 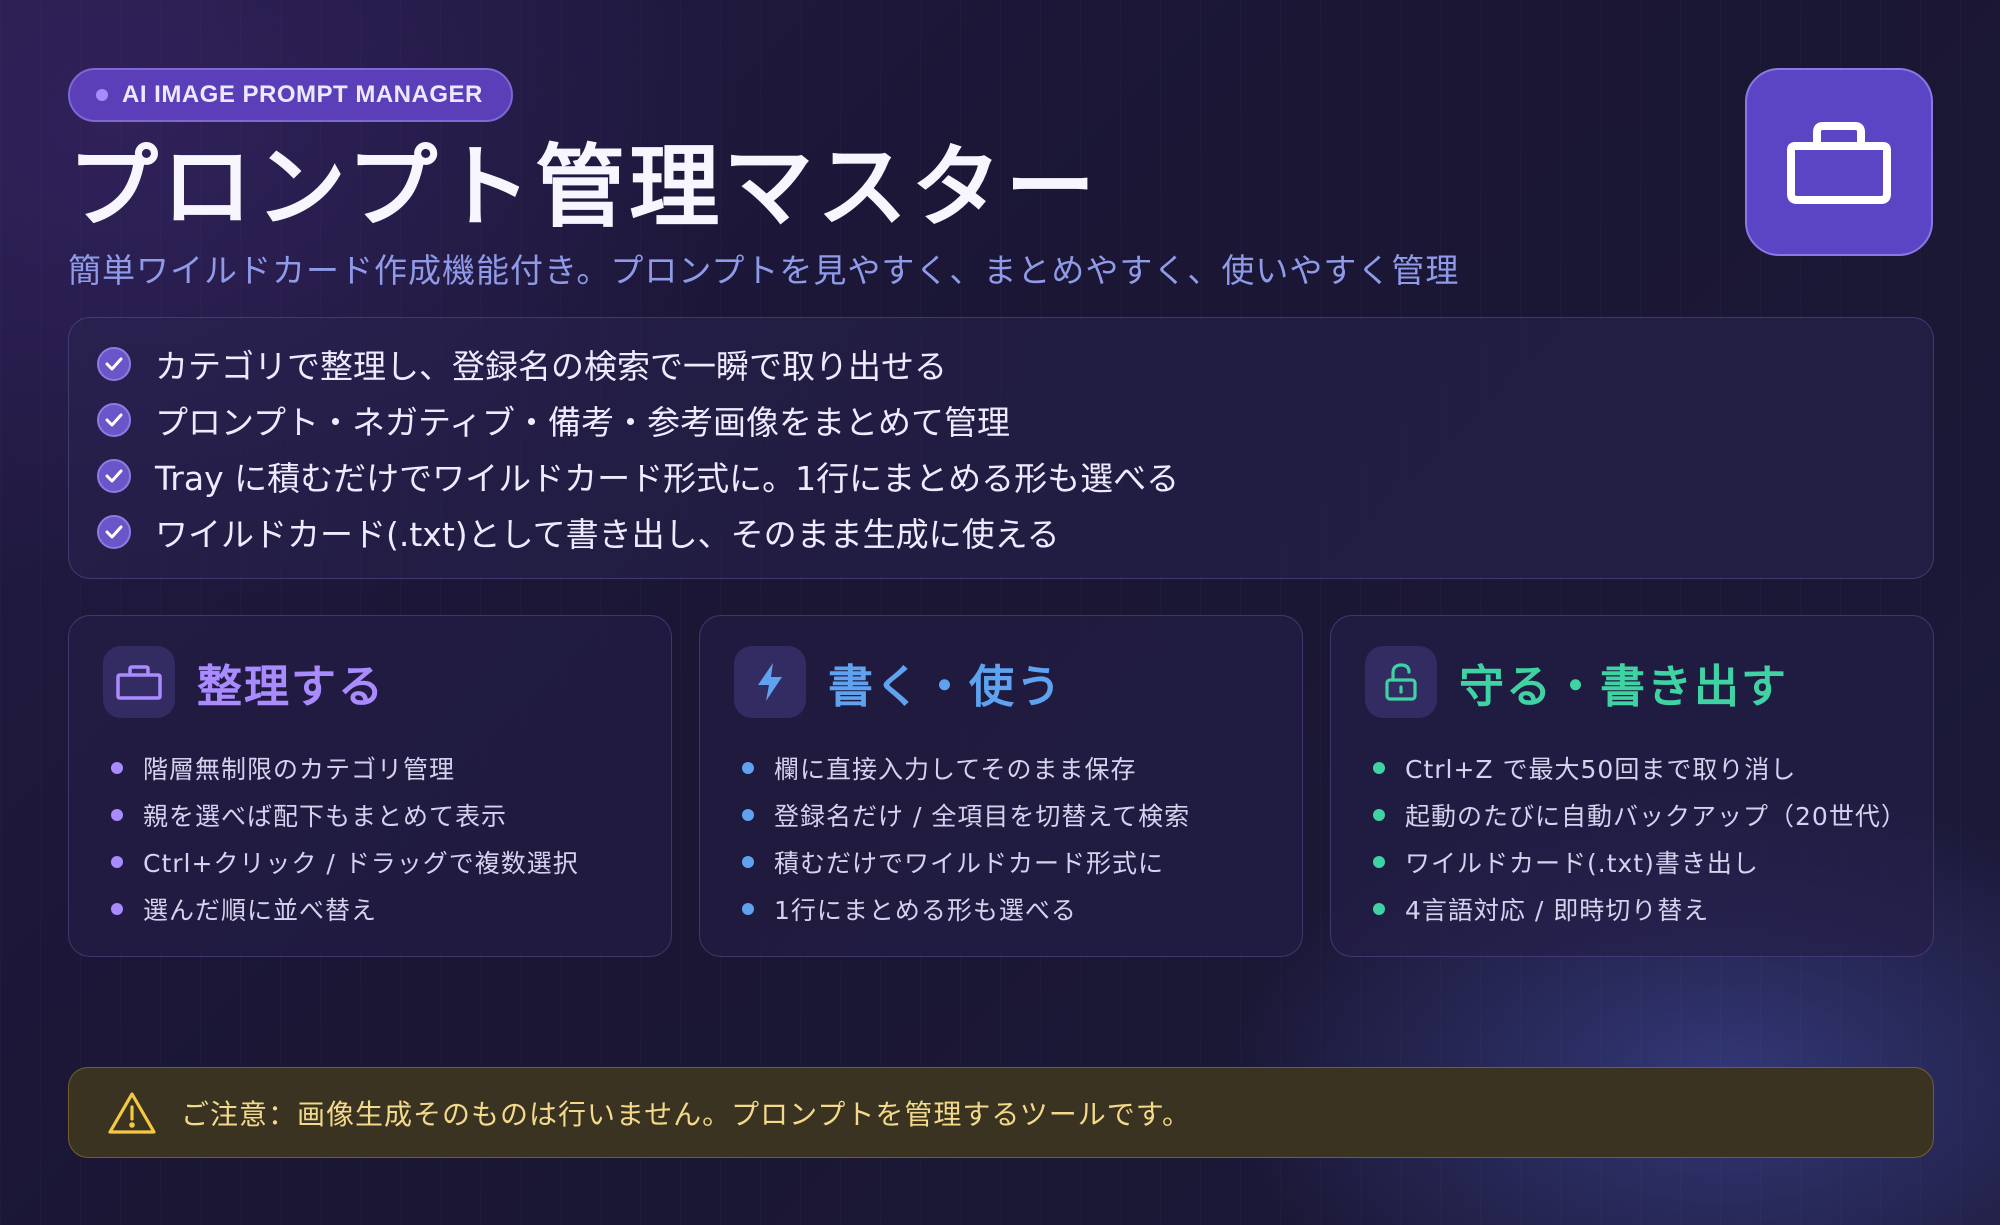 I want to click on item-text: 欄に直接入力してそのまま保存, so click(x=955, y=769).